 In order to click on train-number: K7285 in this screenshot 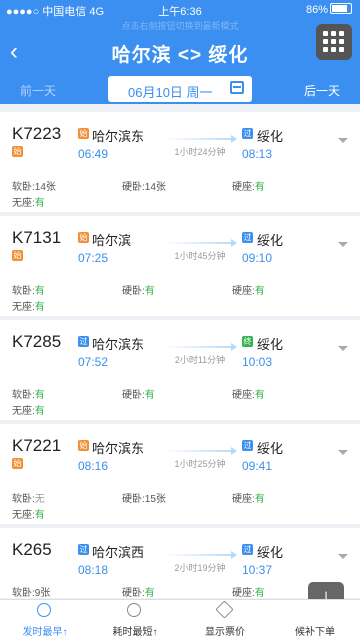, I will do `click(37, 341)`.